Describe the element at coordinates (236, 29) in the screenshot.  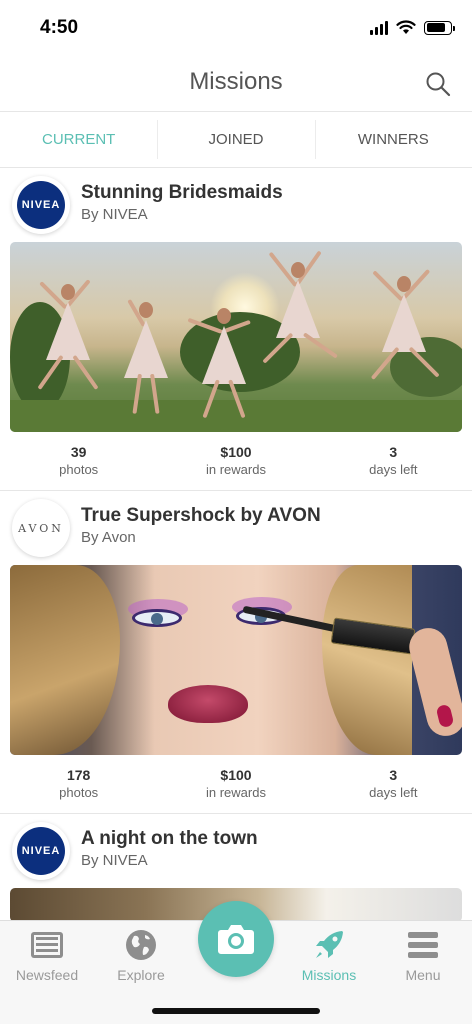
I see `status-bar: 4:50` at that location.